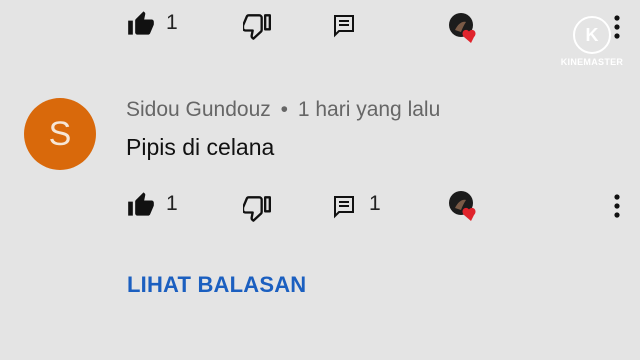  What do you see at coordinates (198, 109) in the screenshot?
I see `author-name: Sidou Gundouz` at bounding box center [198, 109].